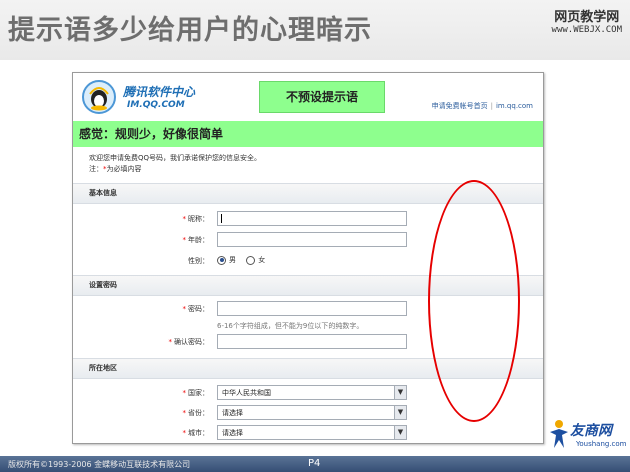 Image resolution: width=630 pixels, height=472 pixels. What do you see at coordinates (312, 432) in the screenshot?
I see `city-select: 请选择 ▼` at bounding box center [312, 432].